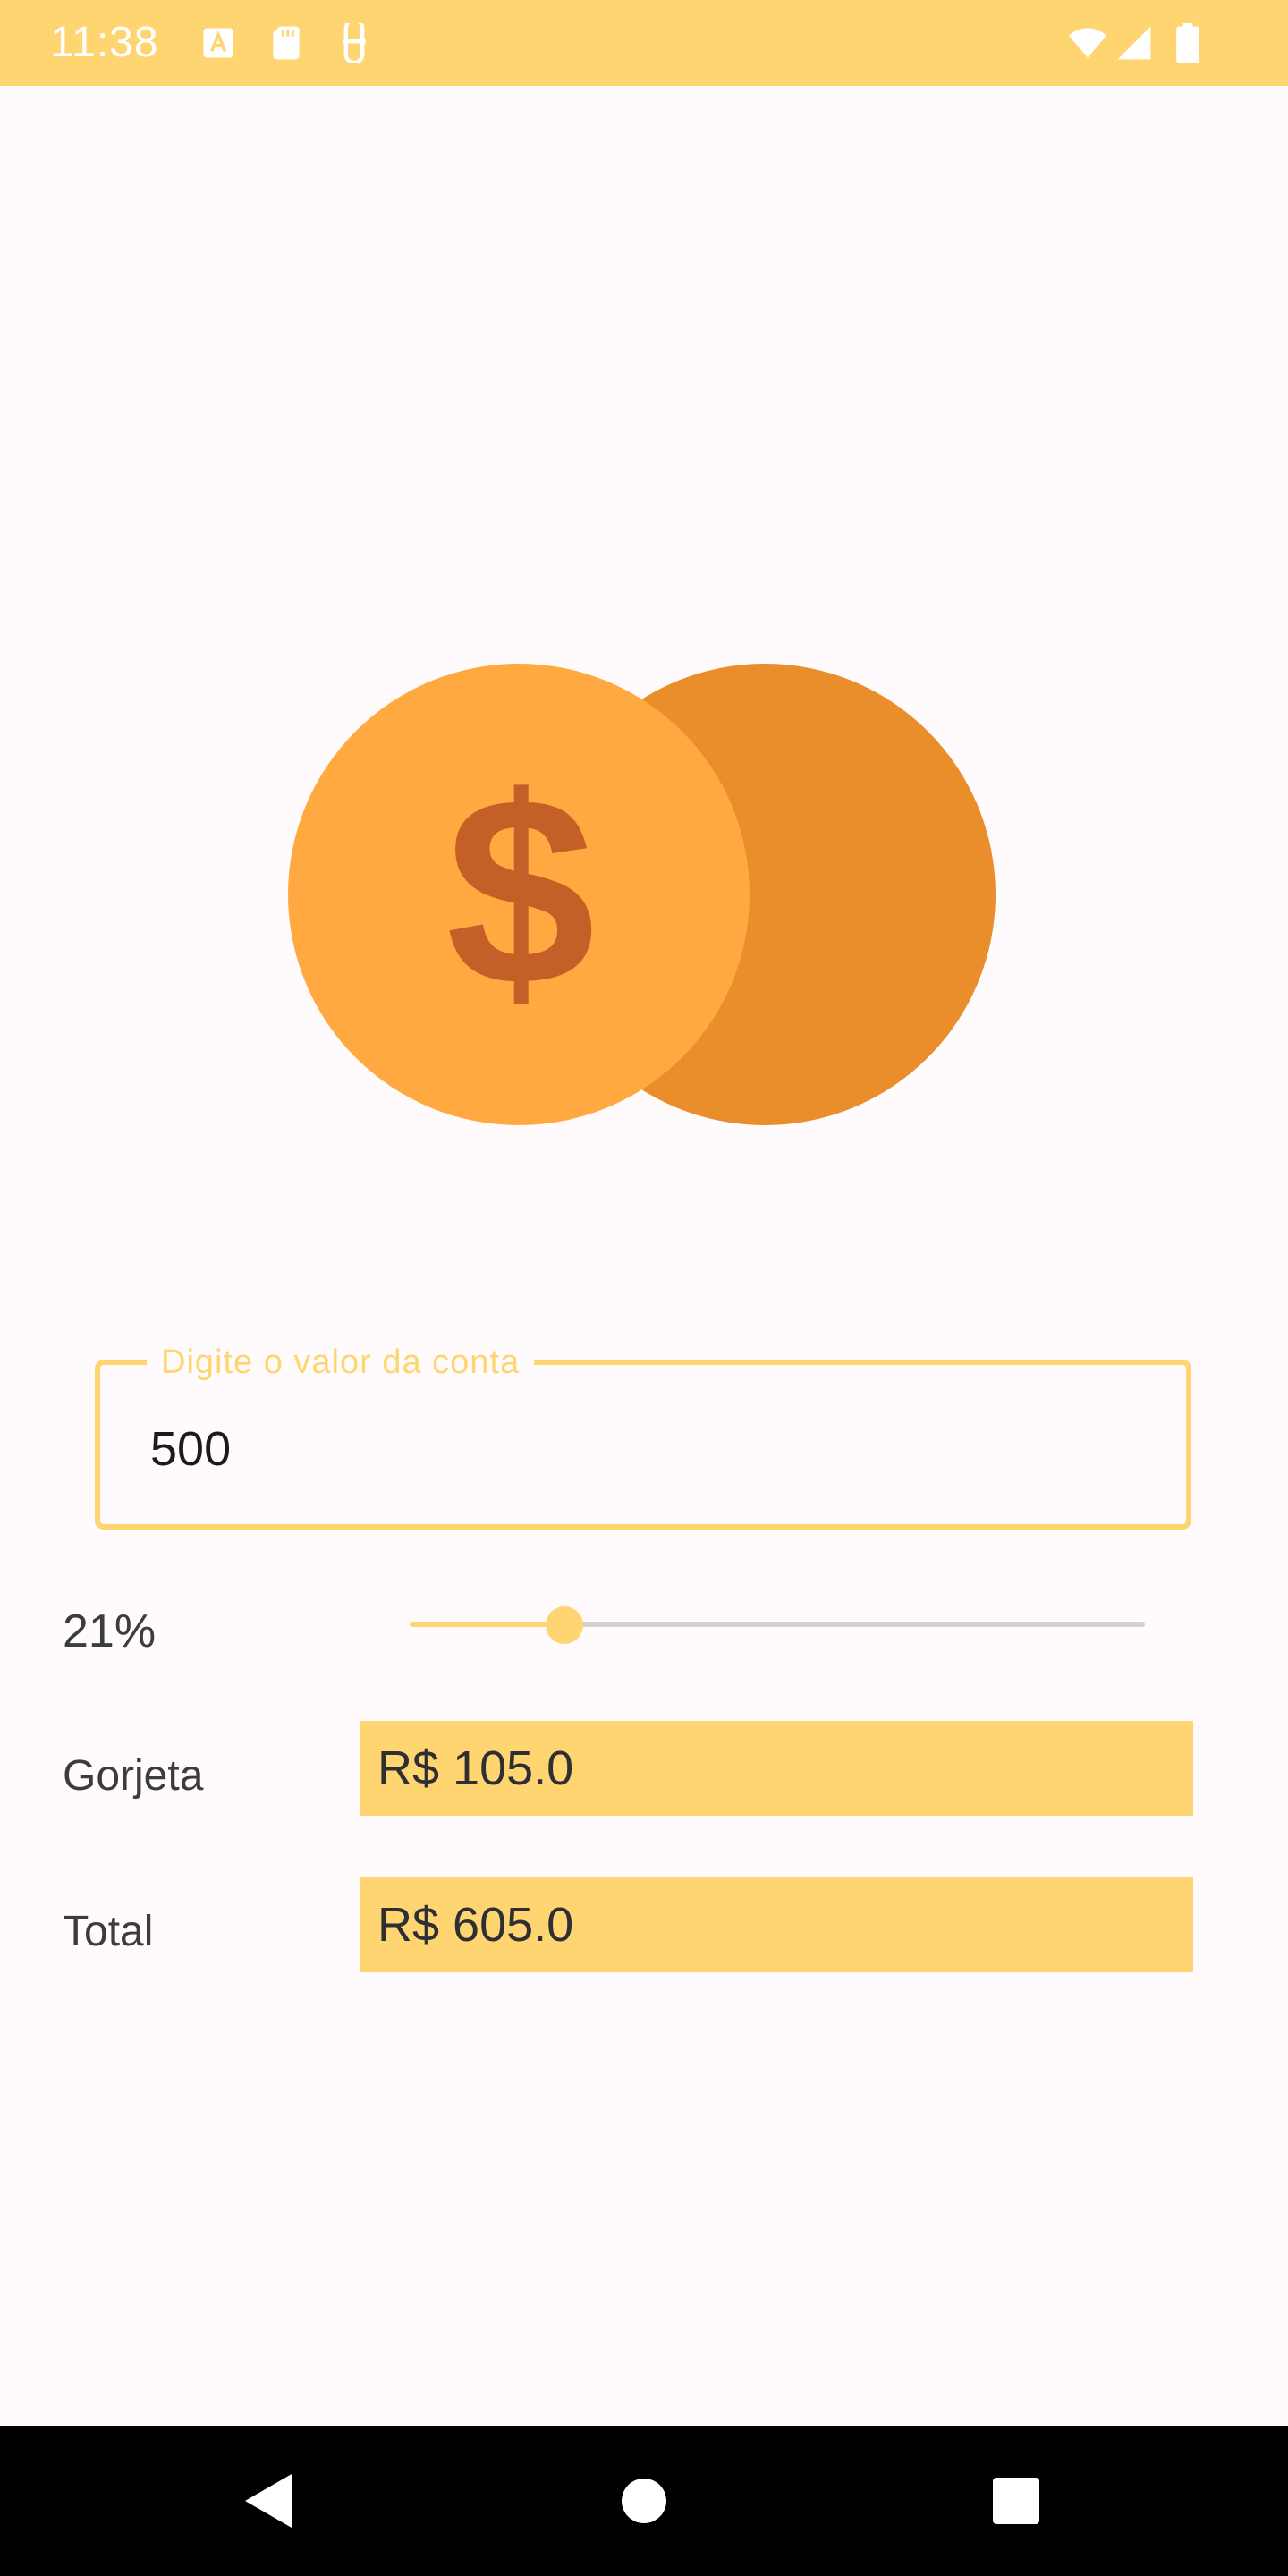 The width and height of the screenshot is (1288, 2576). I want to click on wifi-icon, so click(1087, 43).